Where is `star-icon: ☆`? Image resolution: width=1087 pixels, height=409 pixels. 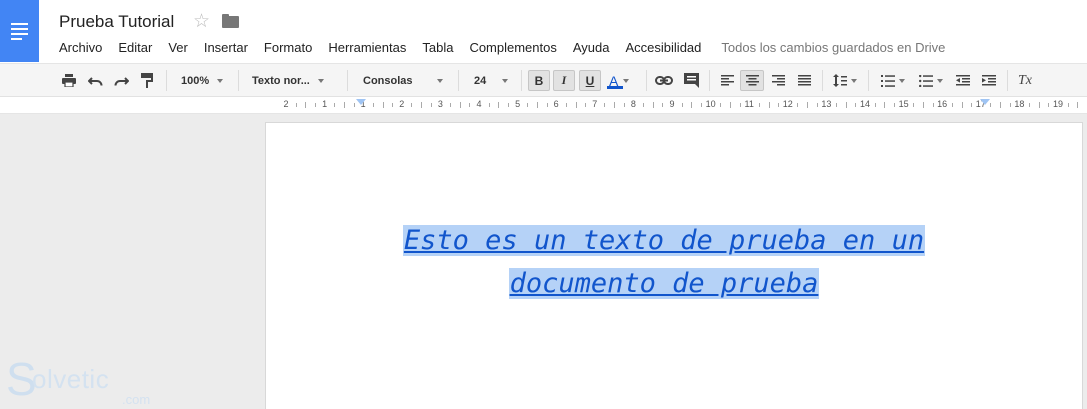 star-icon: ☆ is located at coordinates (201, 21).